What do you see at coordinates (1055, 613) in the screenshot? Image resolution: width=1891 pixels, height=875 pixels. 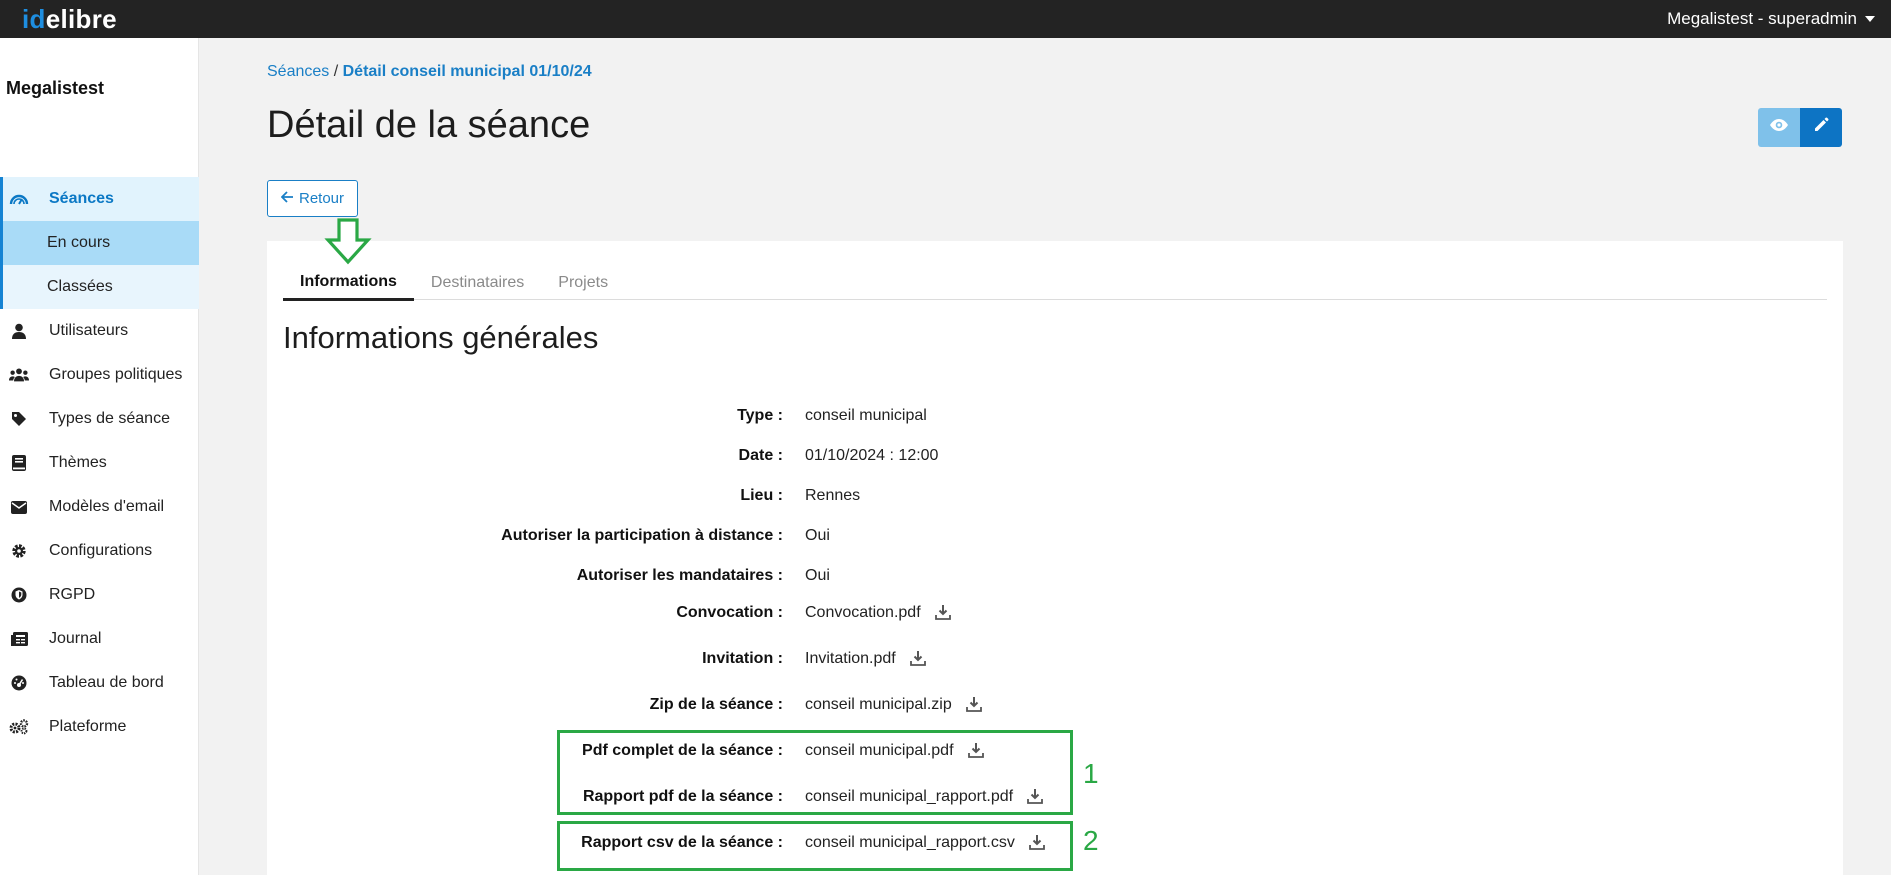 I see `field-row-convocation: Convocation : Convocation.pdf` at bounding box center [1055, 613].